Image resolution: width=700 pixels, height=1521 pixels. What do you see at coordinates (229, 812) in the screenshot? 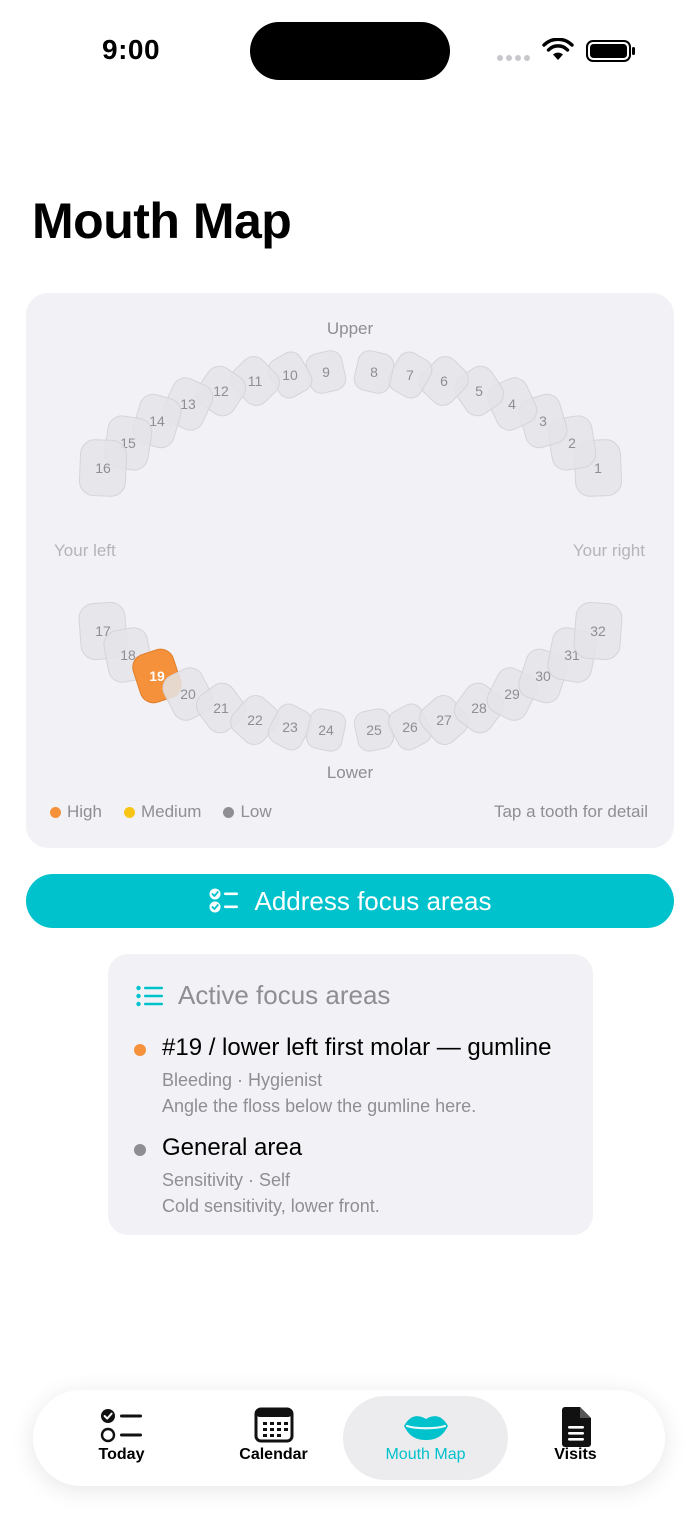
I see `legend-dot-low` at bounding box center [229, 812].